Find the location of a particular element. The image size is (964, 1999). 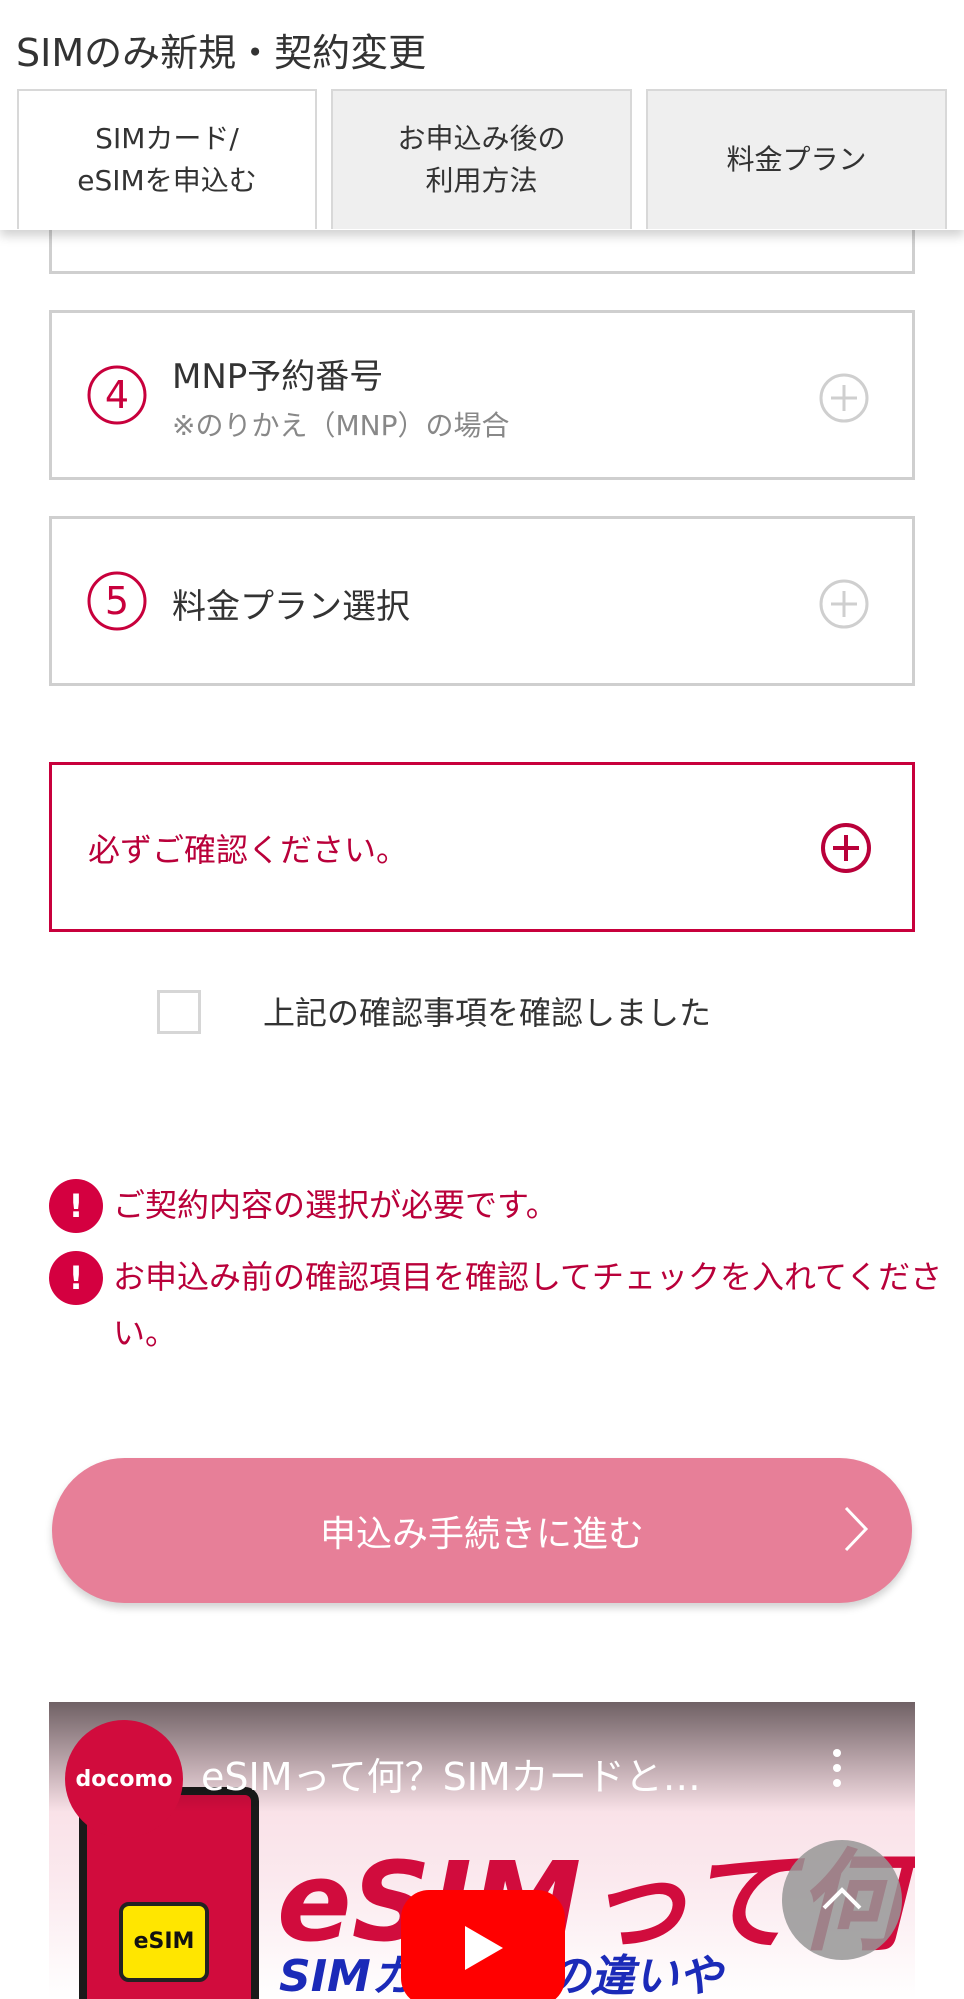

confirmation-checkbox-label: 上記の確認事項を確認しました is located at coordinates (487, 1013).